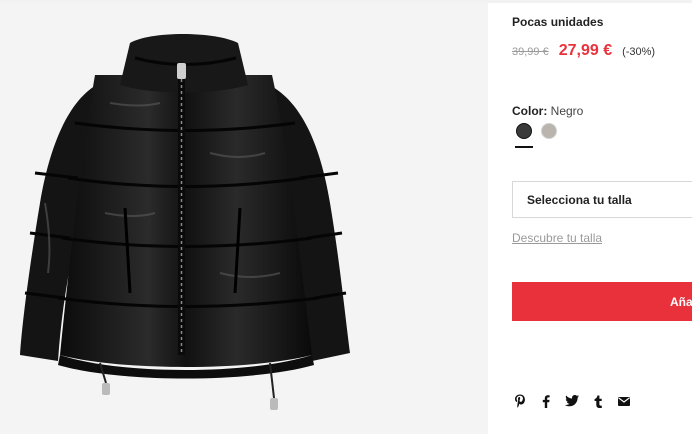 The height and width of the screenshot is (434, 692). I want to click on color-label-row: Color: Negro, so click(547, 111).